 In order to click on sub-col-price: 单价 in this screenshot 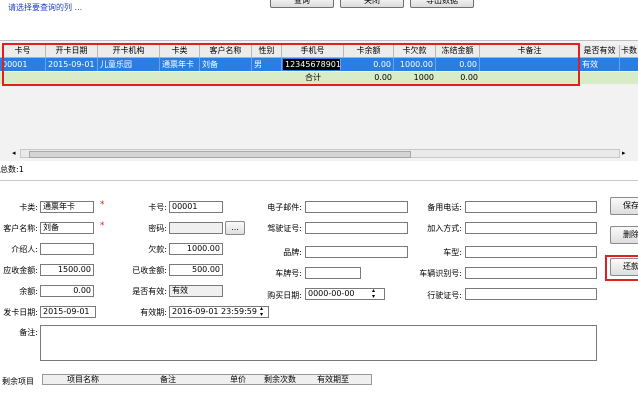, I will do `click(238, 379)`.